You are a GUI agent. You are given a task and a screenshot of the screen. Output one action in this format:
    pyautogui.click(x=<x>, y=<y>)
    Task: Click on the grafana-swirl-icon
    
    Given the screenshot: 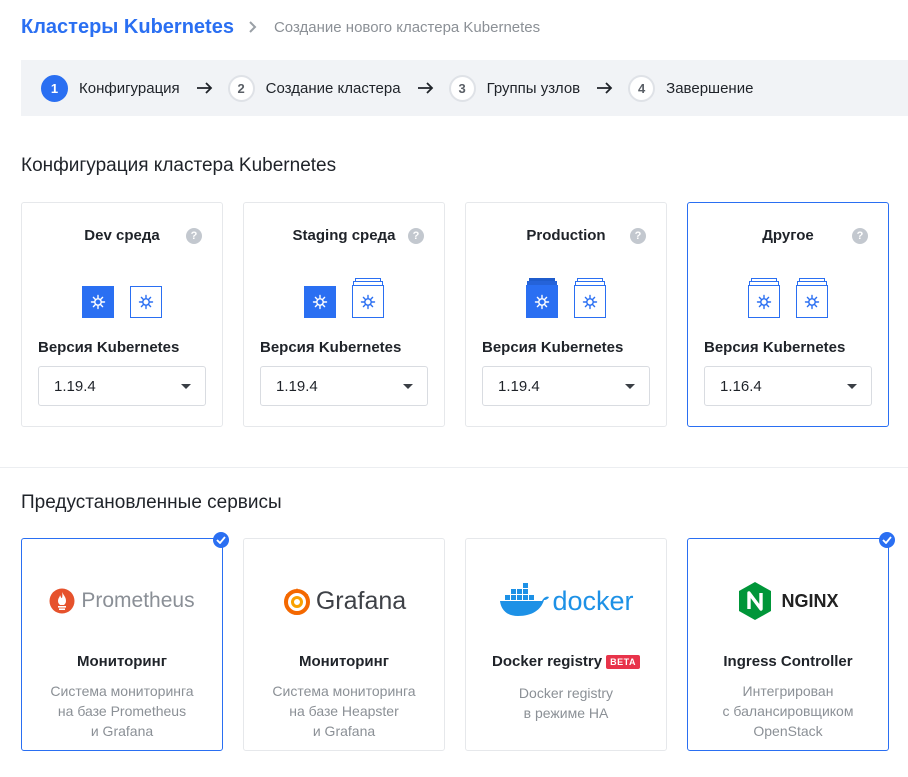 What is the action you would take?
    pyautogui.click(x=296, y=601)
    